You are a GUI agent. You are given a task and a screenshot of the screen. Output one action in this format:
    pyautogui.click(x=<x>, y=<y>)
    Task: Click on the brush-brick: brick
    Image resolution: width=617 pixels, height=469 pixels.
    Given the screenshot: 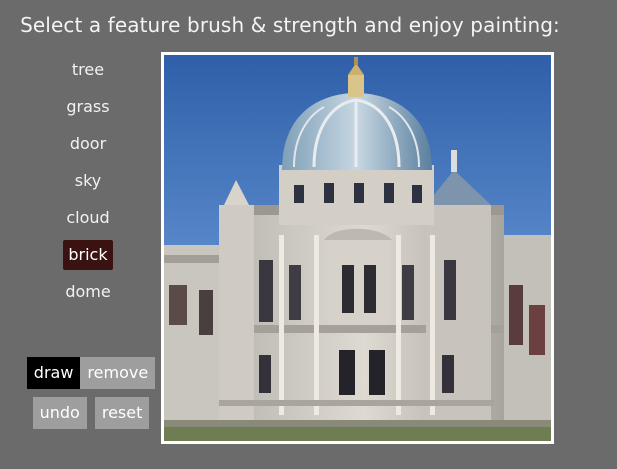 What is the action you would take?
    pyautogui.click(x=88, y=255)
    